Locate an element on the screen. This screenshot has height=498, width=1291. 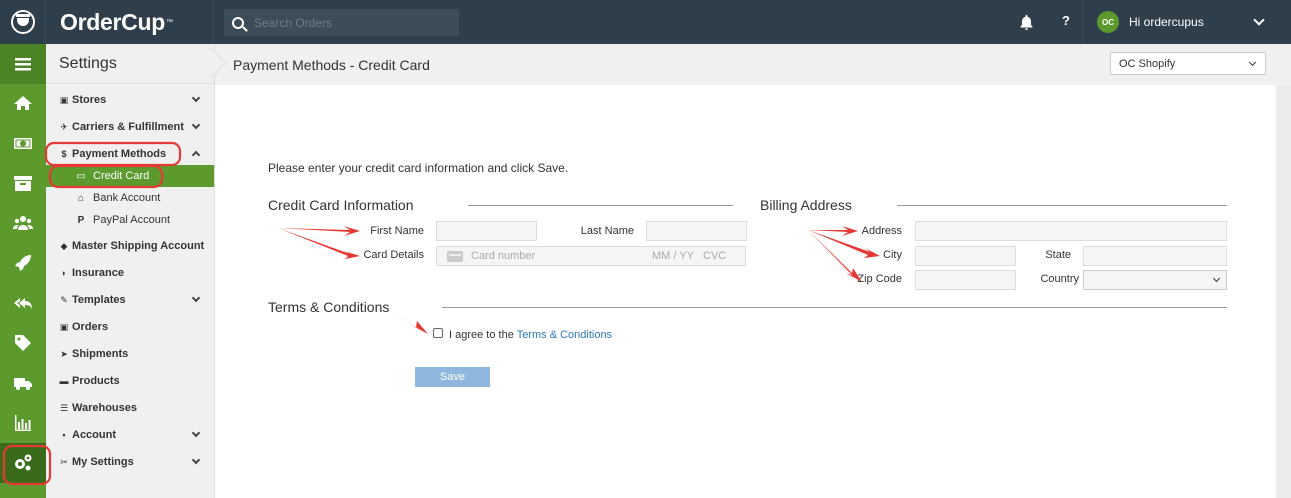
sidebar-item-templates: ✎ Templates is located at coordinates (130, 300).